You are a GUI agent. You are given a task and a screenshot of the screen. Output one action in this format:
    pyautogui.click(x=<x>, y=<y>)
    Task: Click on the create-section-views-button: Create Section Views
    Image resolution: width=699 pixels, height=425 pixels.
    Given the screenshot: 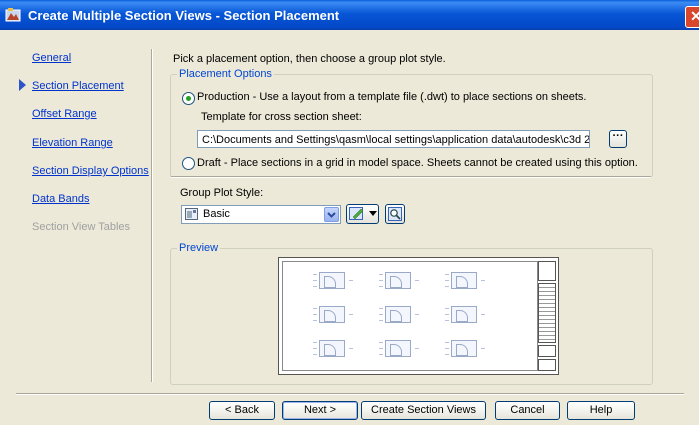 What is the action you would take?
    pyautogui.click(x=423, y=410)
    